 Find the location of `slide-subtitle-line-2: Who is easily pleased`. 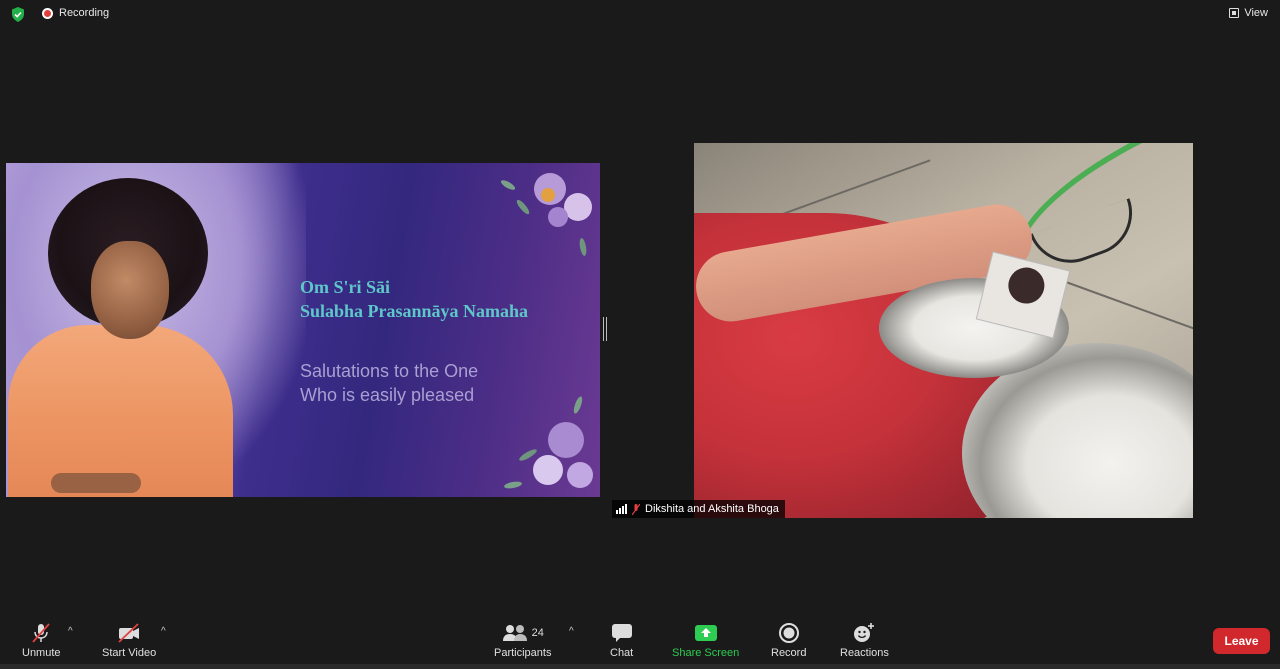

slide-subtitle-line-2: Who is easily pleased is located at coordinates (387, 395).